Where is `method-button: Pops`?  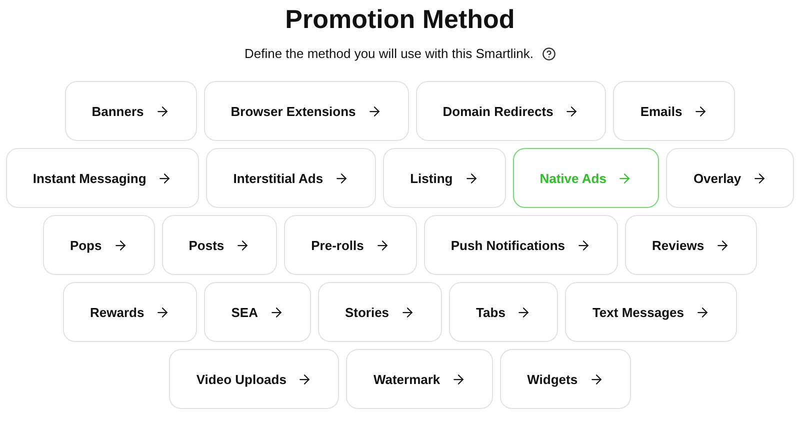
method-button: Pops is located at coordinates (98, 245).